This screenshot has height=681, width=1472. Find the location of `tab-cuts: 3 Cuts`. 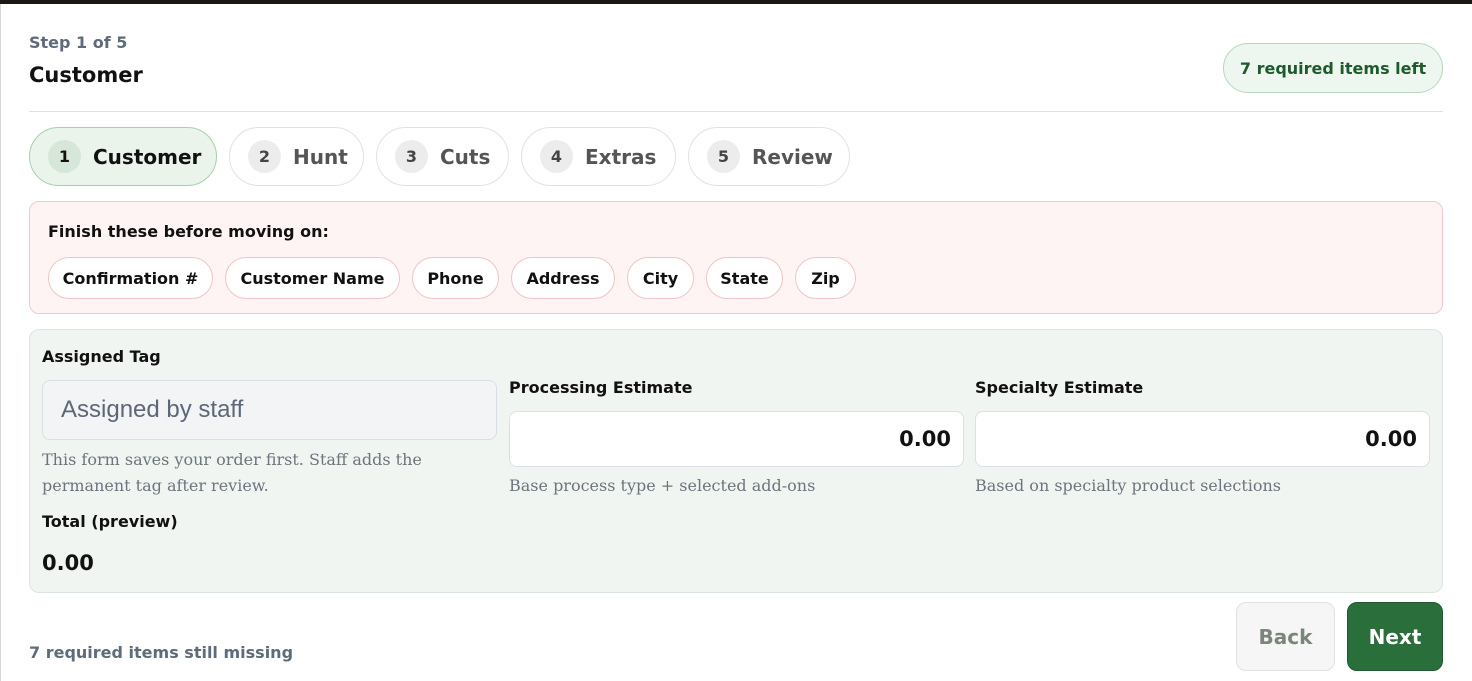

tab-cuts: 3 Cuts is located at coordinates (442, 156).